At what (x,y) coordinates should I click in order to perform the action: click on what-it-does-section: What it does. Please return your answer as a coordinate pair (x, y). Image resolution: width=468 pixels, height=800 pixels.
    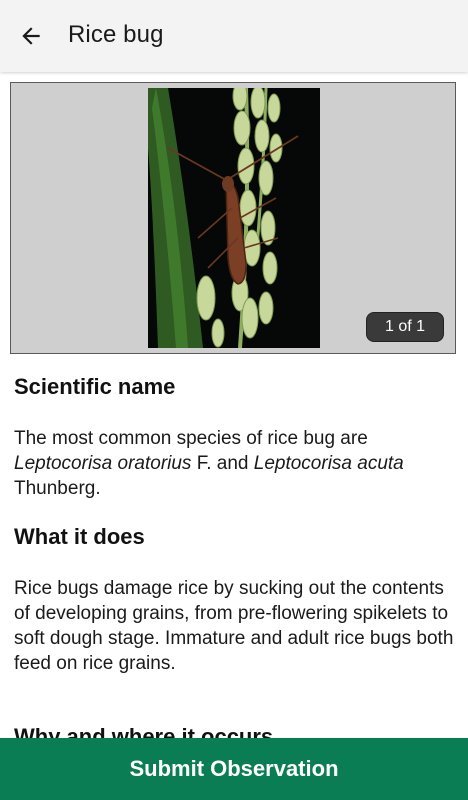
    Looking at the image, I should click on (234, 537).